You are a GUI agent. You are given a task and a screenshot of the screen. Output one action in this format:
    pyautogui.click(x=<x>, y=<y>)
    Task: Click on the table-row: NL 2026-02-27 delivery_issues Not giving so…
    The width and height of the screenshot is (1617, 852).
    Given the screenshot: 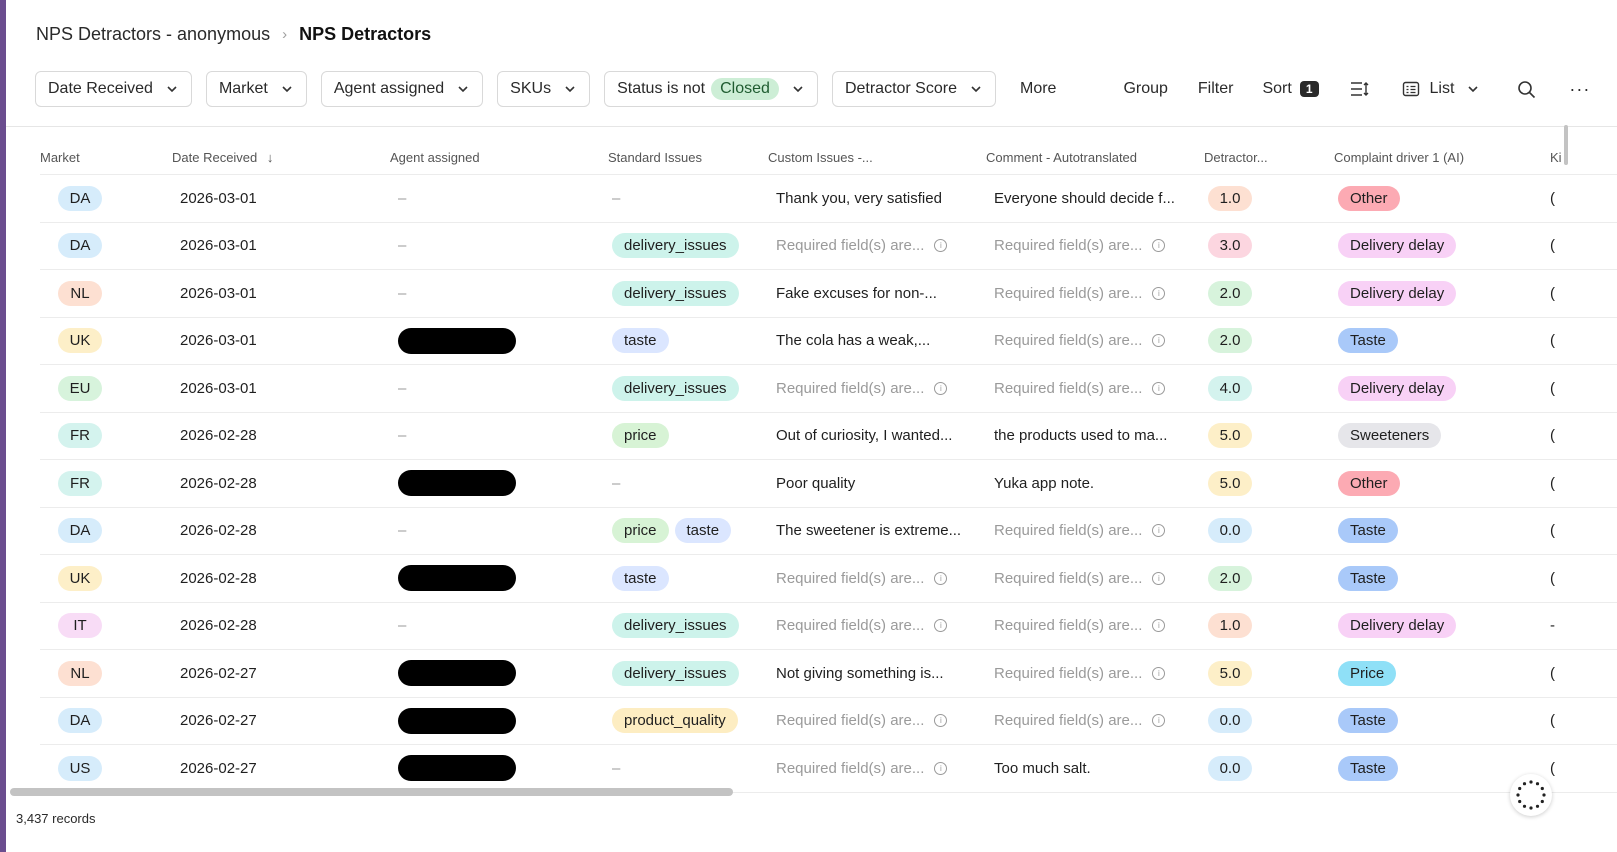 What is the action you would take?
    pyautogui.click(x=828, y=674)
    